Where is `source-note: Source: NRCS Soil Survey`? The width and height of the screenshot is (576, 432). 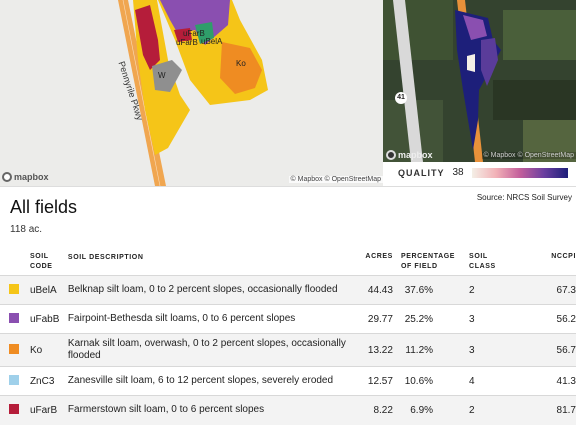 source-note: Source: NRCS Soil Survey is located at coordinates (524, 197).